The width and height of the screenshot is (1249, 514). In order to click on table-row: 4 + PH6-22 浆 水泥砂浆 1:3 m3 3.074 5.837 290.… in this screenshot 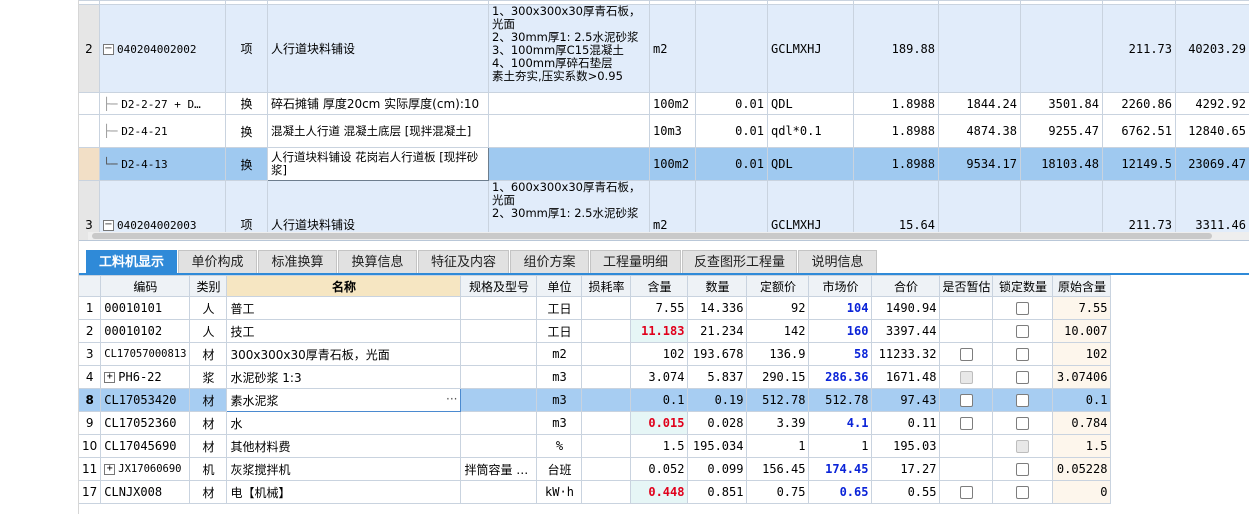, I will do `click(594, 377)`.